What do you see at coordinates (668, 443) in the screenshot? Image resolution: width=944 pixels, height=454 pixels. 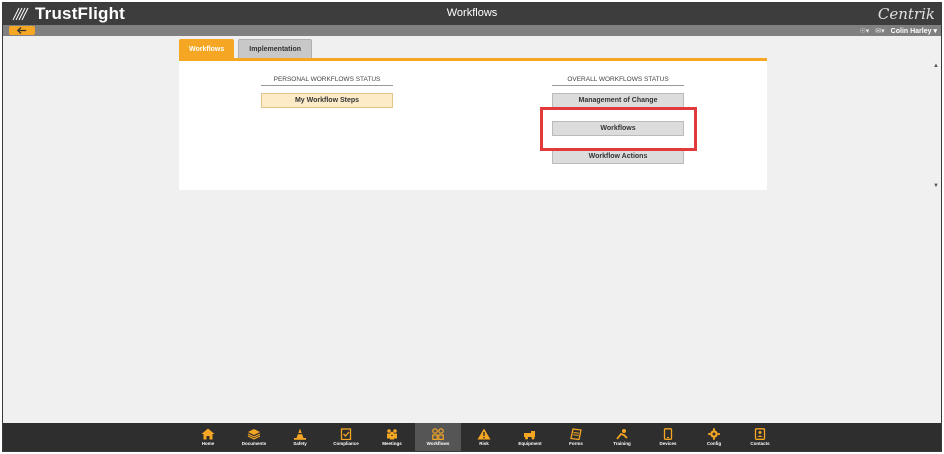 I see `dock-label: Devices` at bounding box center [668, 443].